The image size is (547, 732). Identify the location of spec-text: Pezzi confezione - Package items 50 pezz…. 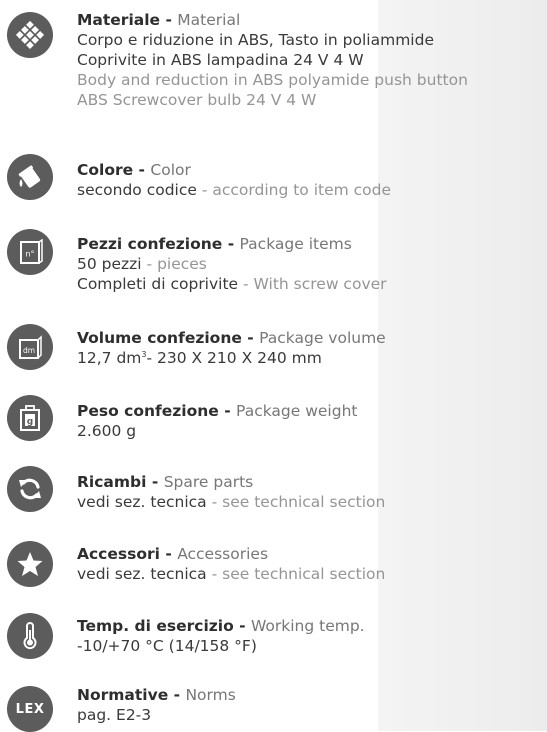
(232, 264).